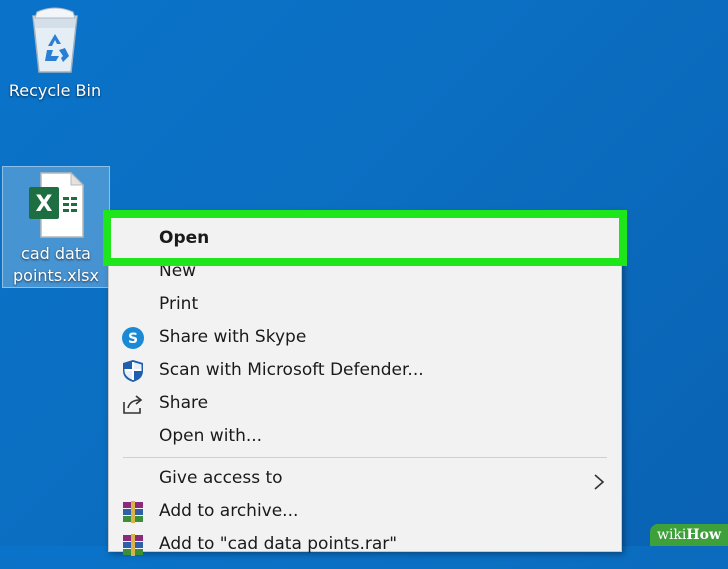  What do you see at coordinates (179, 304) in the screenshot?
I see `menu-item-label: Print` at bounding box center [179, 304].